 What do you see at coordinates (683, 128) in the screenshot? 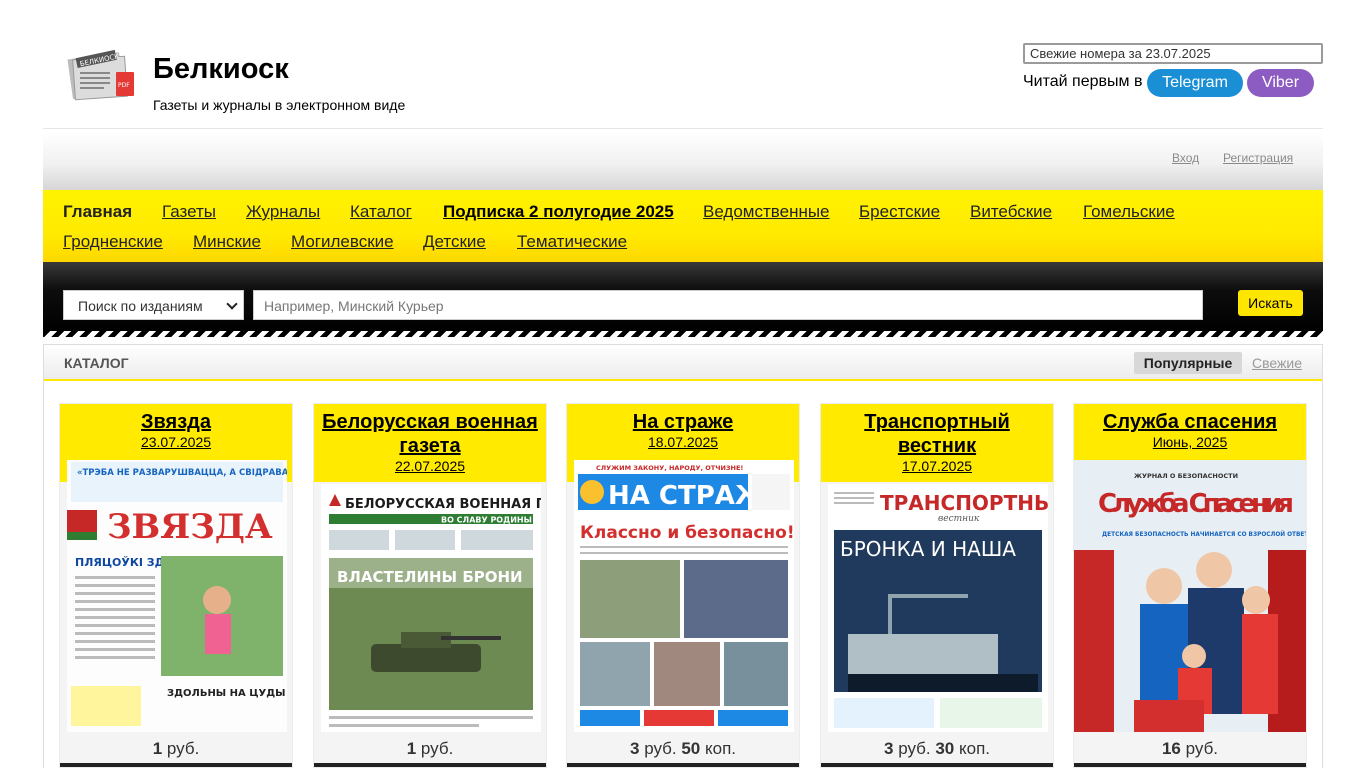
I see `header-divider` at bounding box center [683, 128].